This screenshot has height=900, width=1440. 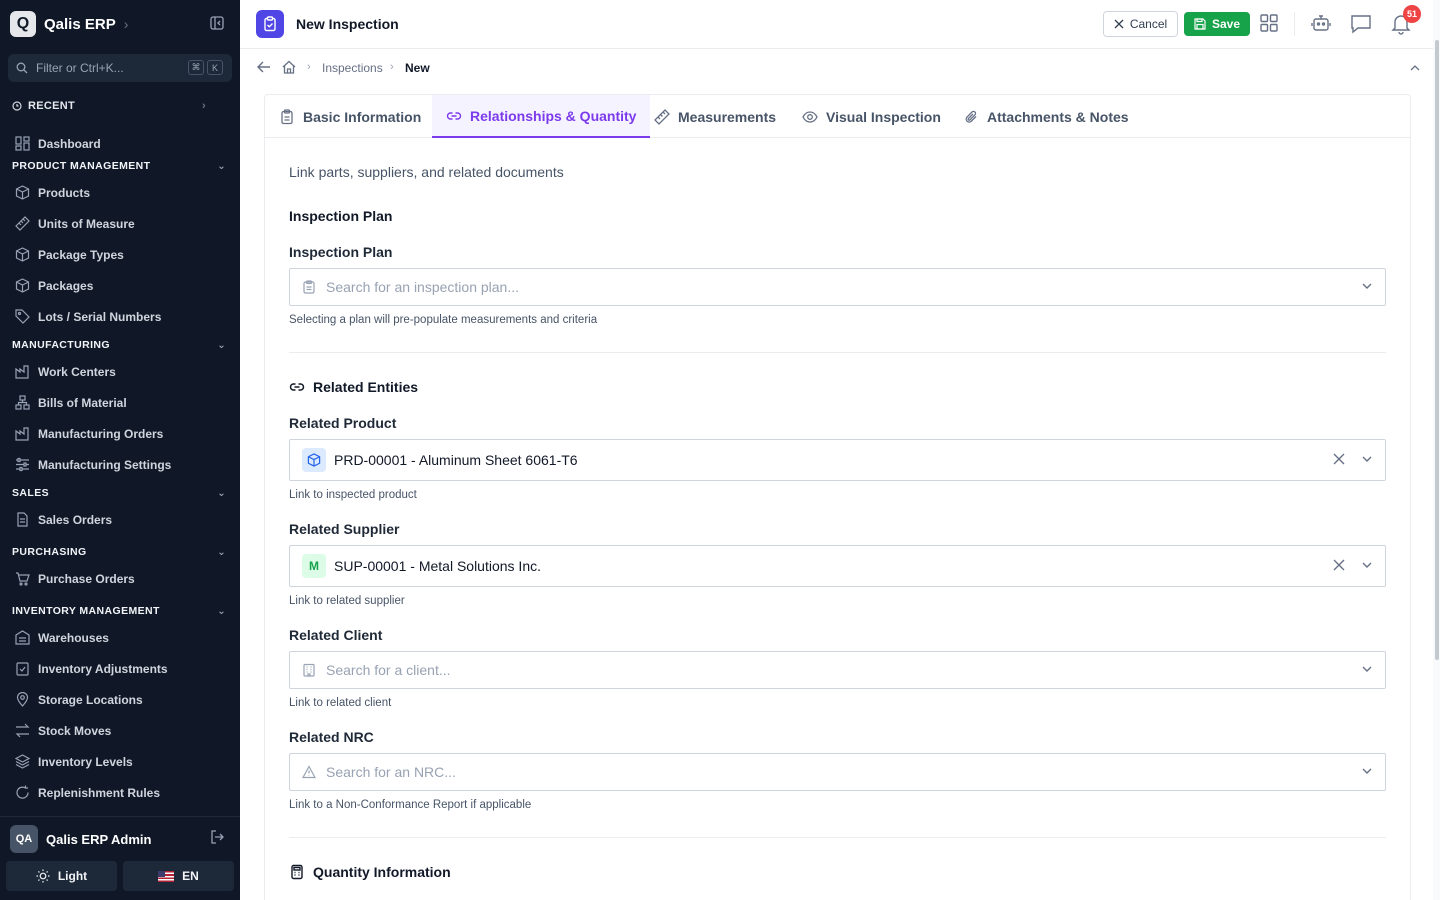 What do you see at coordinates (66, 285) in the screenshot?
I see `sidebar-item-label: Packages` at bounding box center [66, 285].